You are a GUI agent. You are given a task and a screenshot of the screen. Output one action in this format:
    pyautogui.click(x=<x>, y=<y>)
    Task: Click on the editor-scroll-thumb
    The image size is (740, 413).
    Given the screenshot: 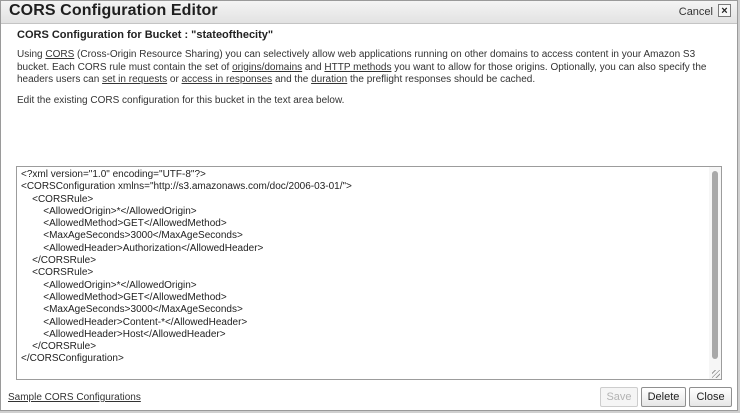 What is the action you would take?
    pyautogui.click(x=715, y=265)
    